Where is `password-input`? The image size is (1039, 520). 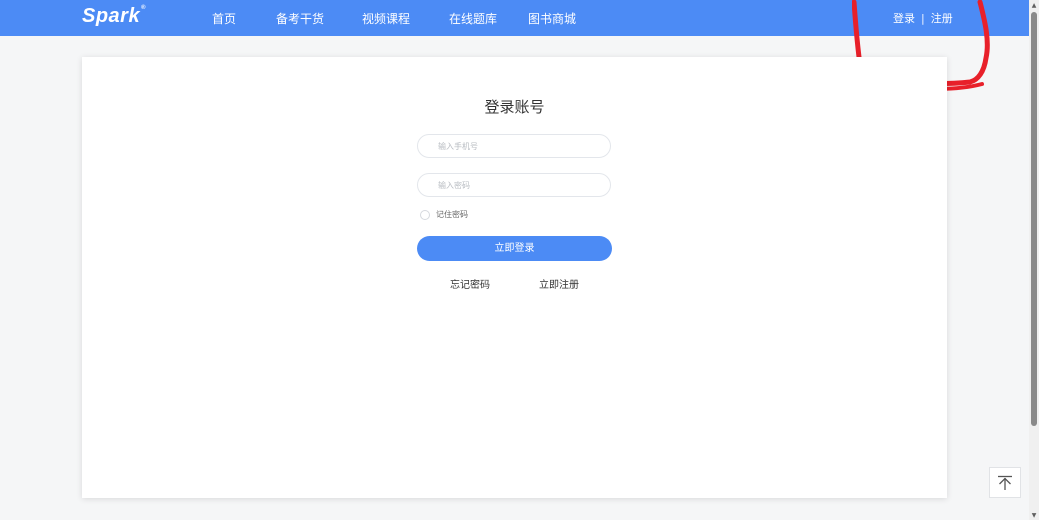
password-input is located at coordinates (514, 185).